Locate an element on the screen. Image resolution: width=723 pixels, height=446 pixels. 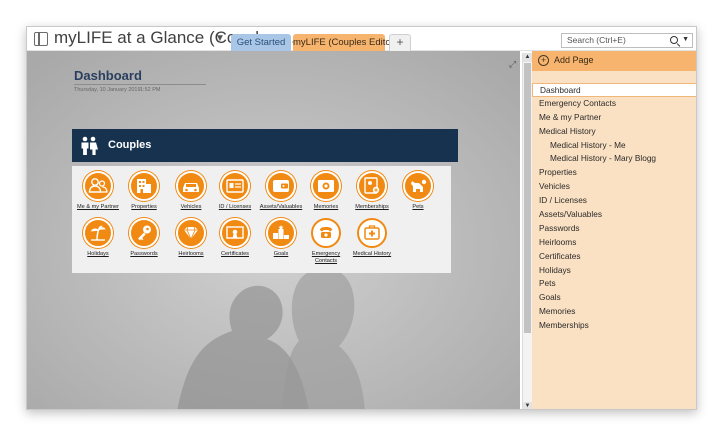
page-scrollbar: ▲ ▼ is located at coordinates (527, 231).